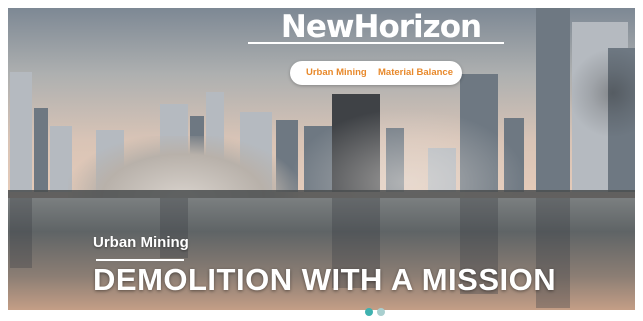  I want to click on brand-logo: NewHorizon, so click(381, 27).